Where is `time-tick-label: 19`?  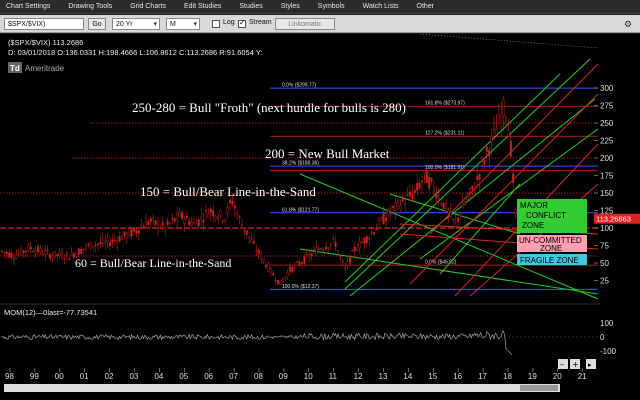 time-tick-label: 19 is located at coordinates (532, 376).